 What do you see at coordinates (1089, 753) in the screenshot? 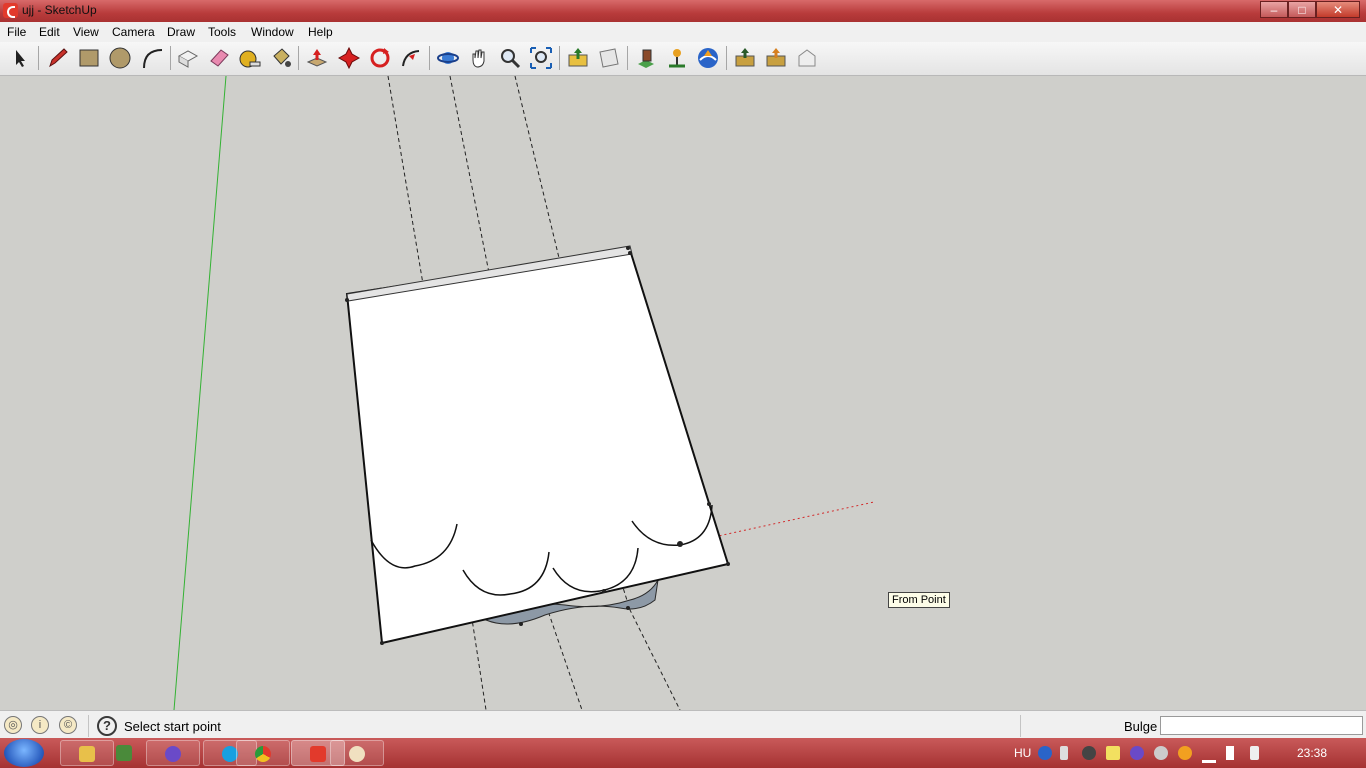
I see `steam-tray-icon` at bounding box center [1089, 753].